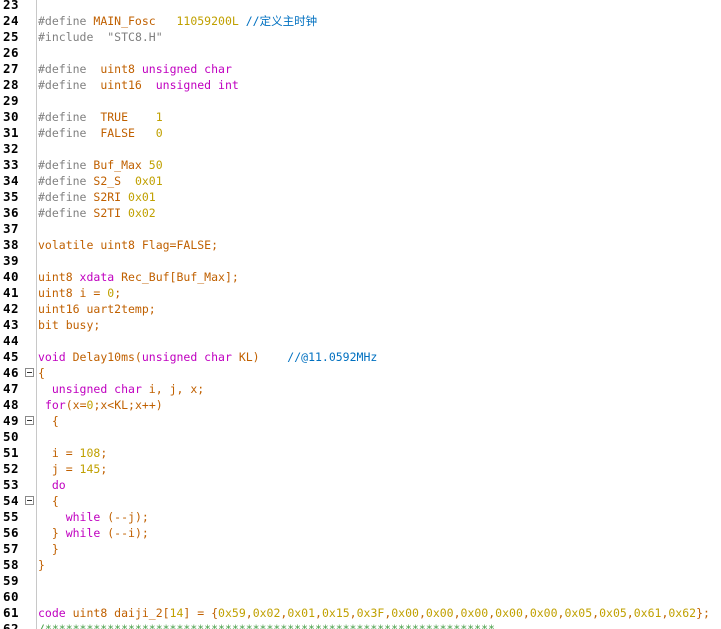 Image resolution: width=721 pixels, height=629 pixels. What do you see at coordinates (11, 436) in the screenshot?
I see `line-number: 50` at bounding box center [11, 436].